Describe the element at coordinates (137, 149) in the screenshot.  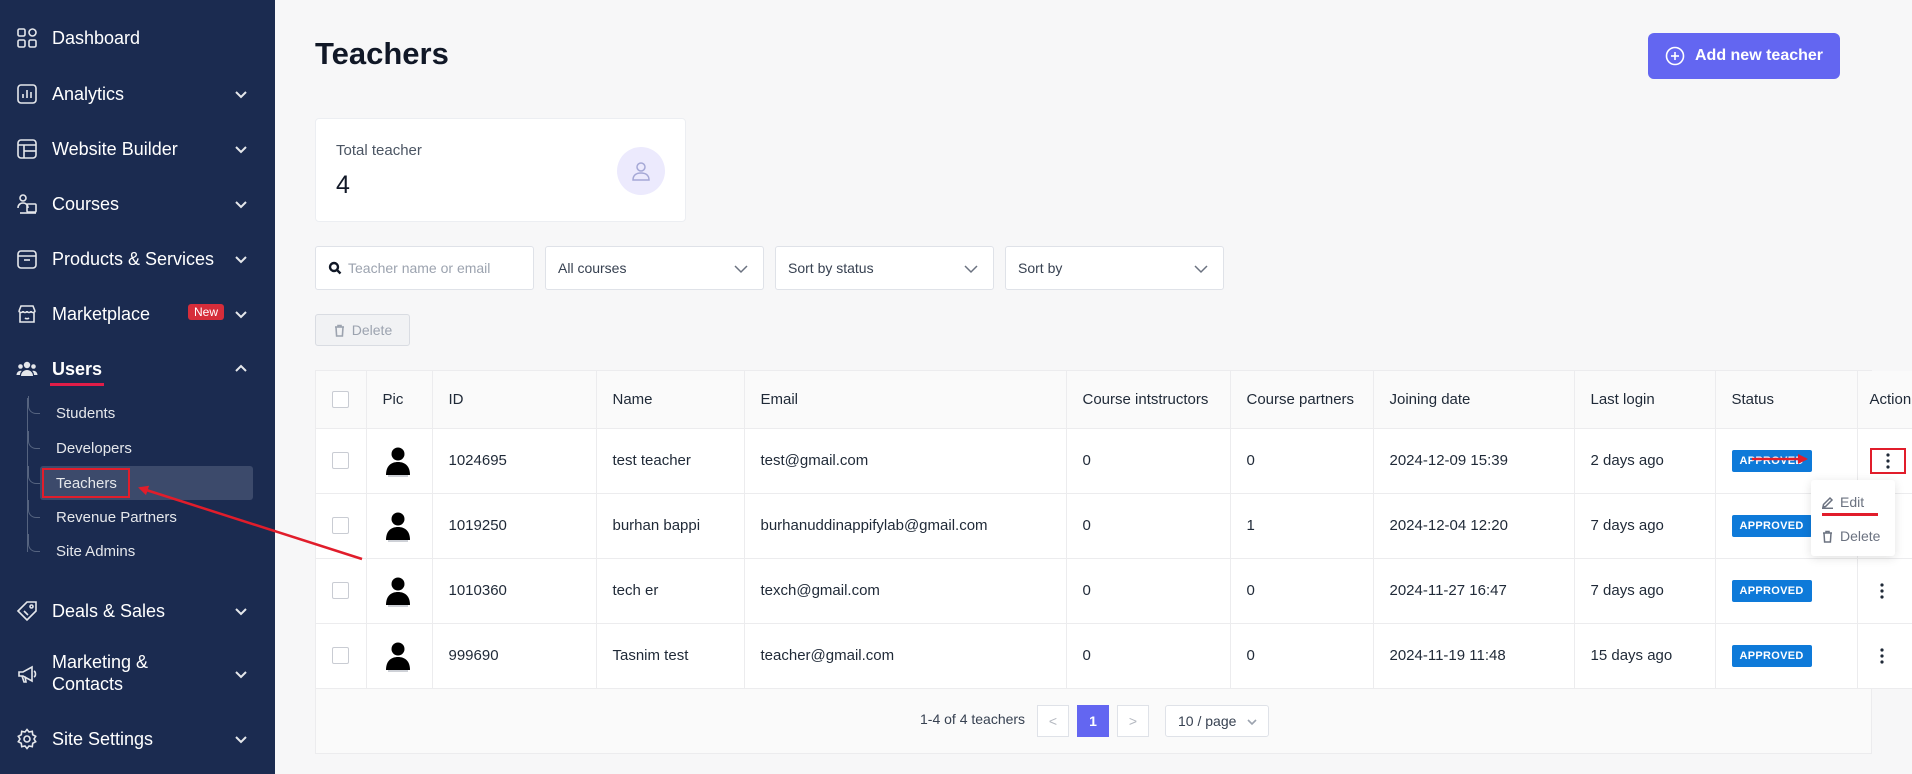
I see `sidebar-item-website-builder: Website Builder` at that location.